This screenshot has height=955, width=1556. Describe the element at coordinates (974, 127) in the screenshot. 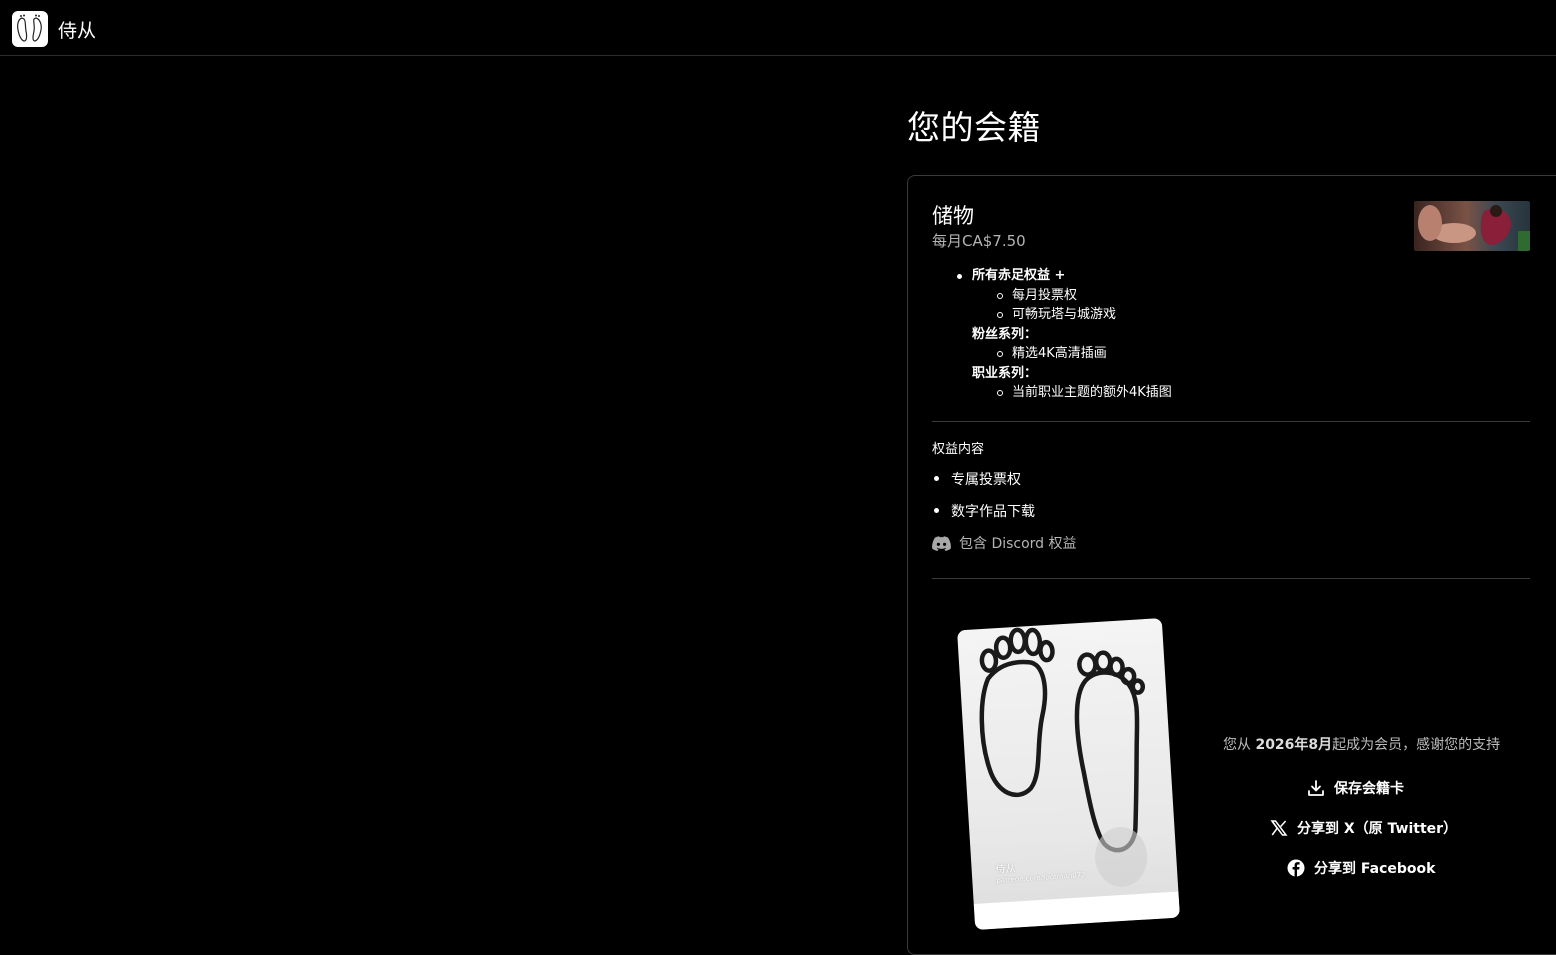

I see `page-title: 您的会籍` at that location.